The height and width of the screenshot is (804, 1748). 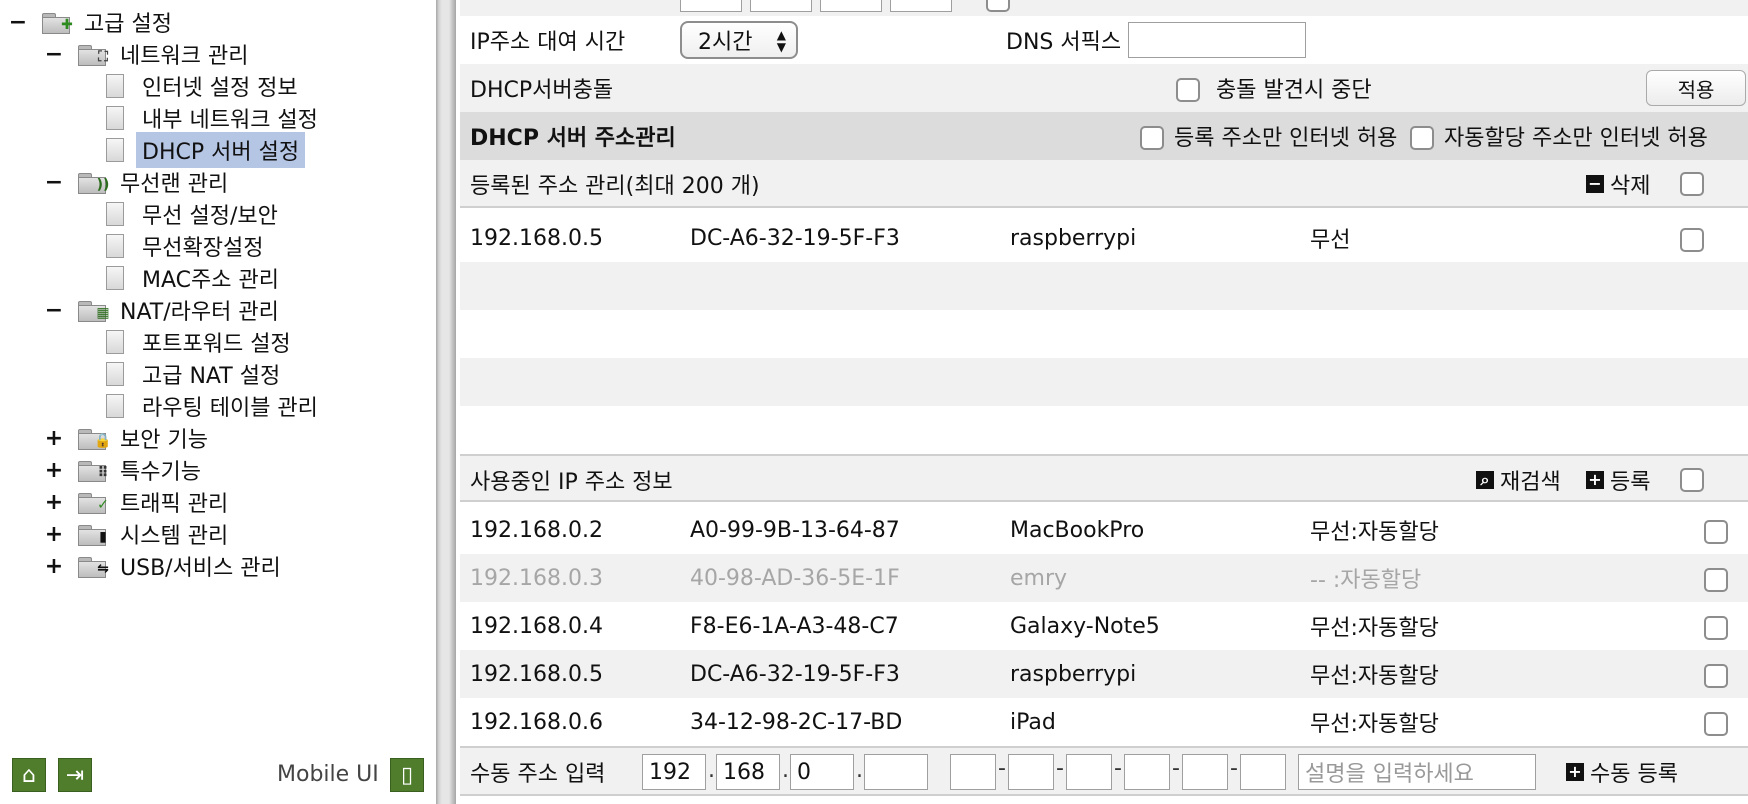 What do you see at coordinates (1217, 40) in the screenshot?
I see `dns-suffix-input` at bounding box center [1217, 40].